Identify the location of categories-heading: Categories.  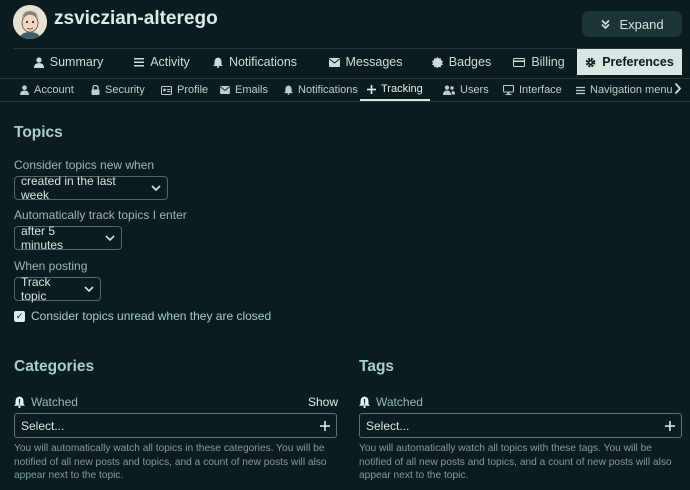
(54, 366).